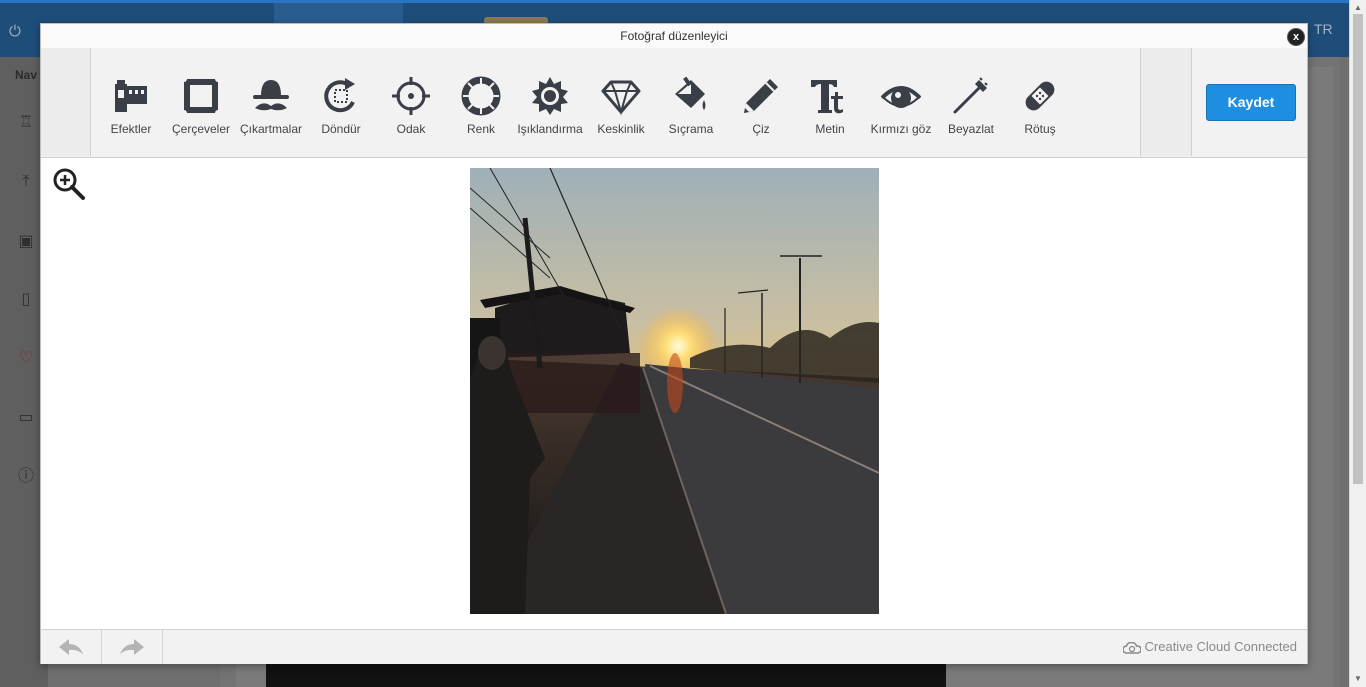 The image size is (1366, 687). I want to click on tool-focus: Odak, so click(411, 102).